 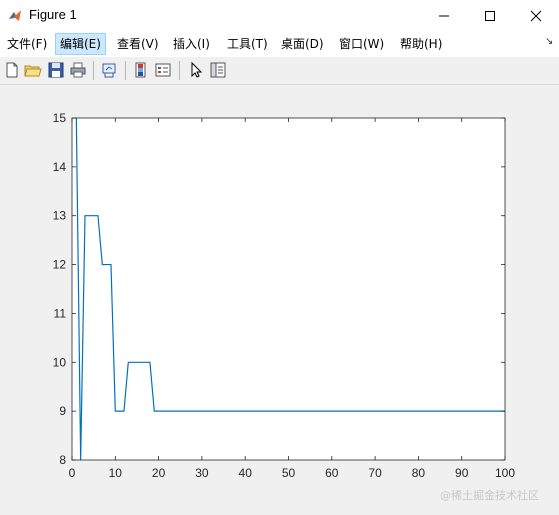 What do you see at coordinates (80, 44) in the screenshot?
I see `menu-edit: 编辑(E)` at bounding box center [80, 44].